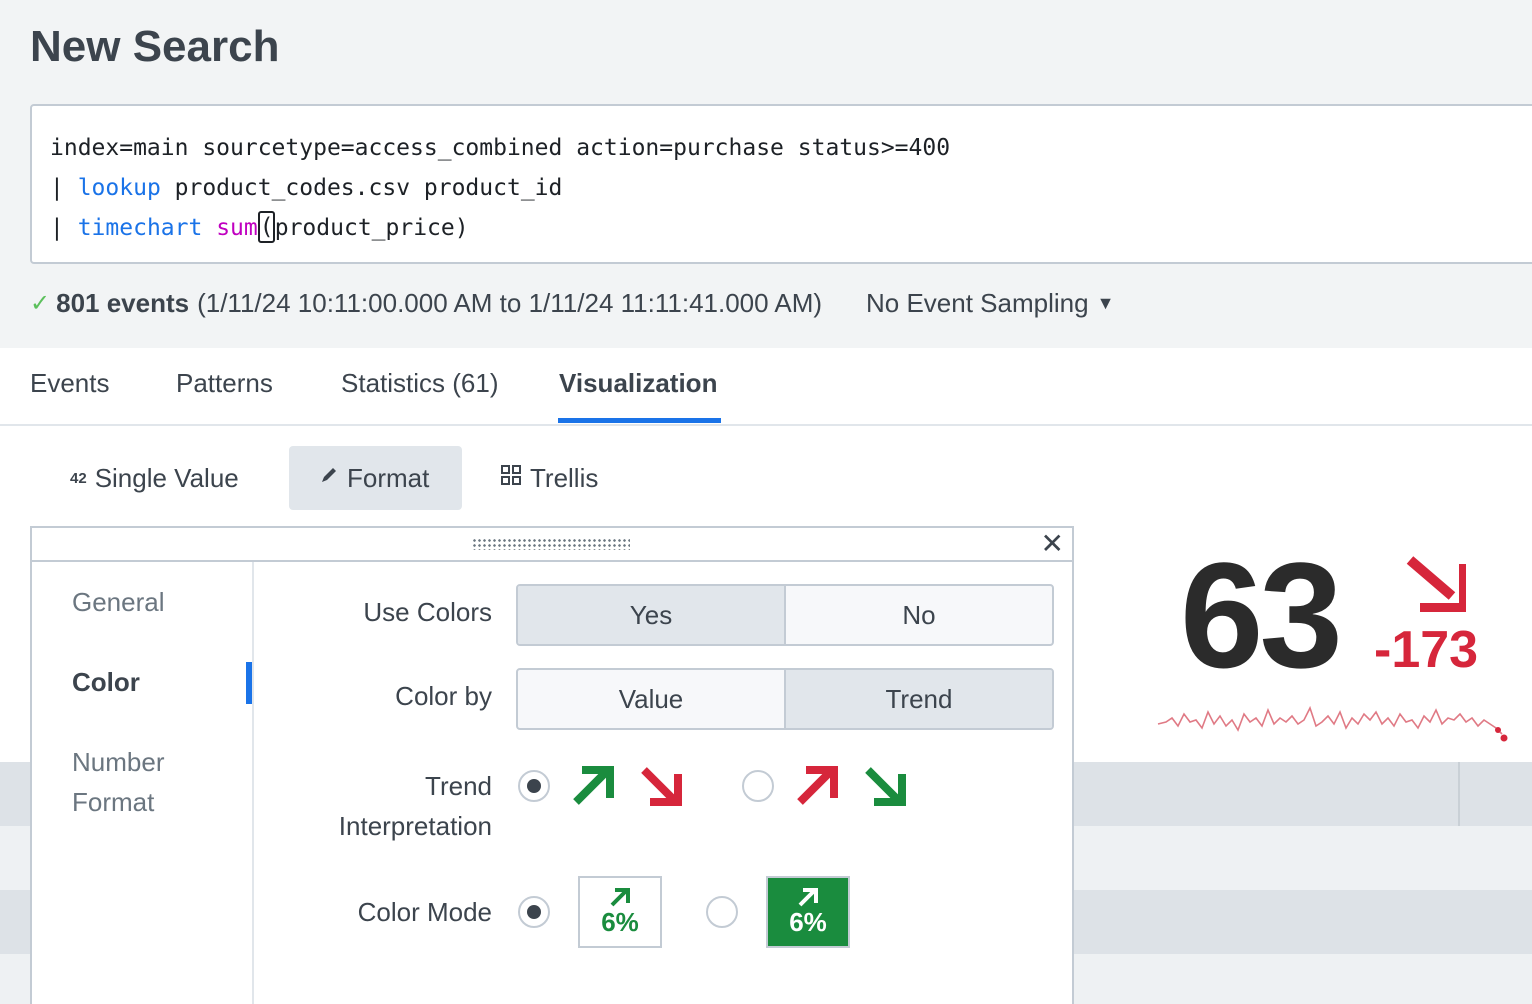 The image size is (1532, 1004). I want to click on color-mode-text-preview: 6%, so click(620, 912).